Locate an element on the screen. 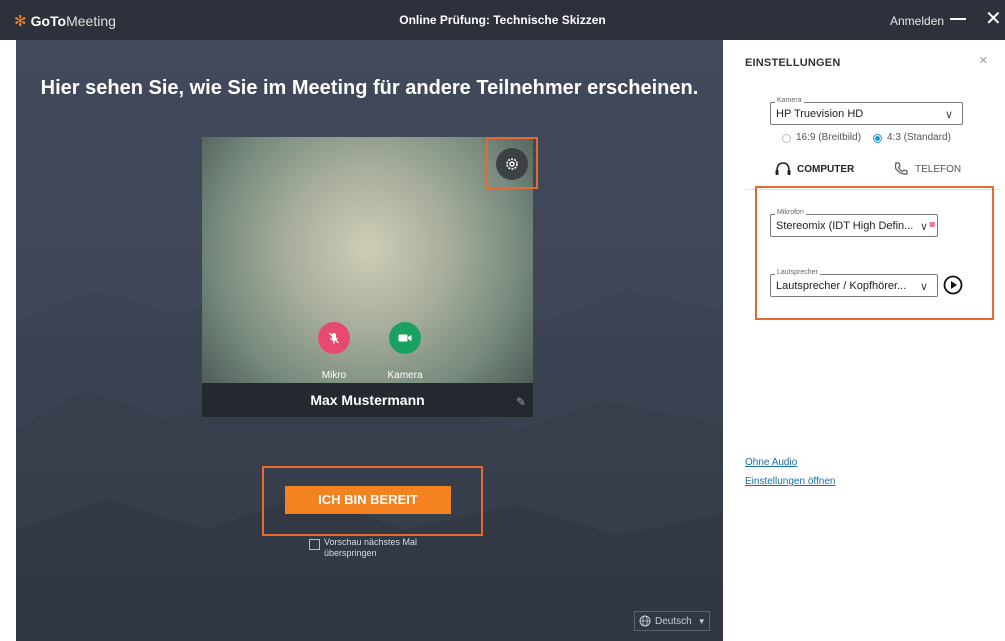 Image resolution: width=1005 pixels, height=641 pixels. headset-icon is located at coordinates (783, 168).